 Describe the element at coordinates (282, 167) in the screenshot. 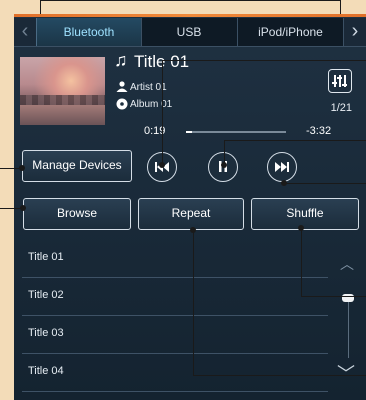

I see `skip-forward-icon` at that location.